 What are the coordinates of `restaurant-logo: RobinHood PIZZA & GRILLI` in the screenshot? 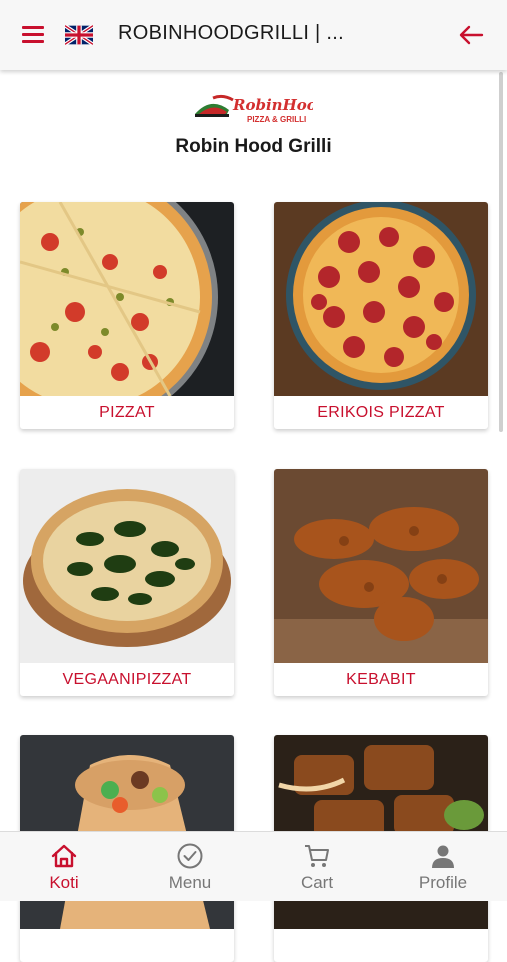 It's located at (260, 109).